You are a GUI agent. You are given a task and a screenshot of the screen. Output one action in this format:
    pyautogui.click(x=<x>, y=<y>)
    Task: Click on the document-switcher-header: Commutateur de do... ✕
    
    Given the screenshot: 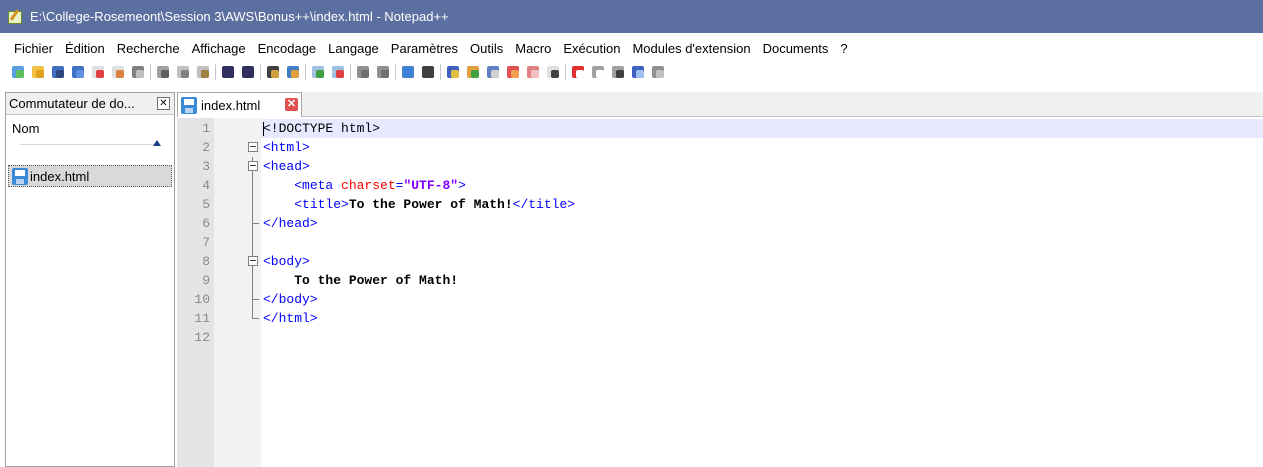 What is the action you would take?
    pyautogui.click(x=90, y=104)
    